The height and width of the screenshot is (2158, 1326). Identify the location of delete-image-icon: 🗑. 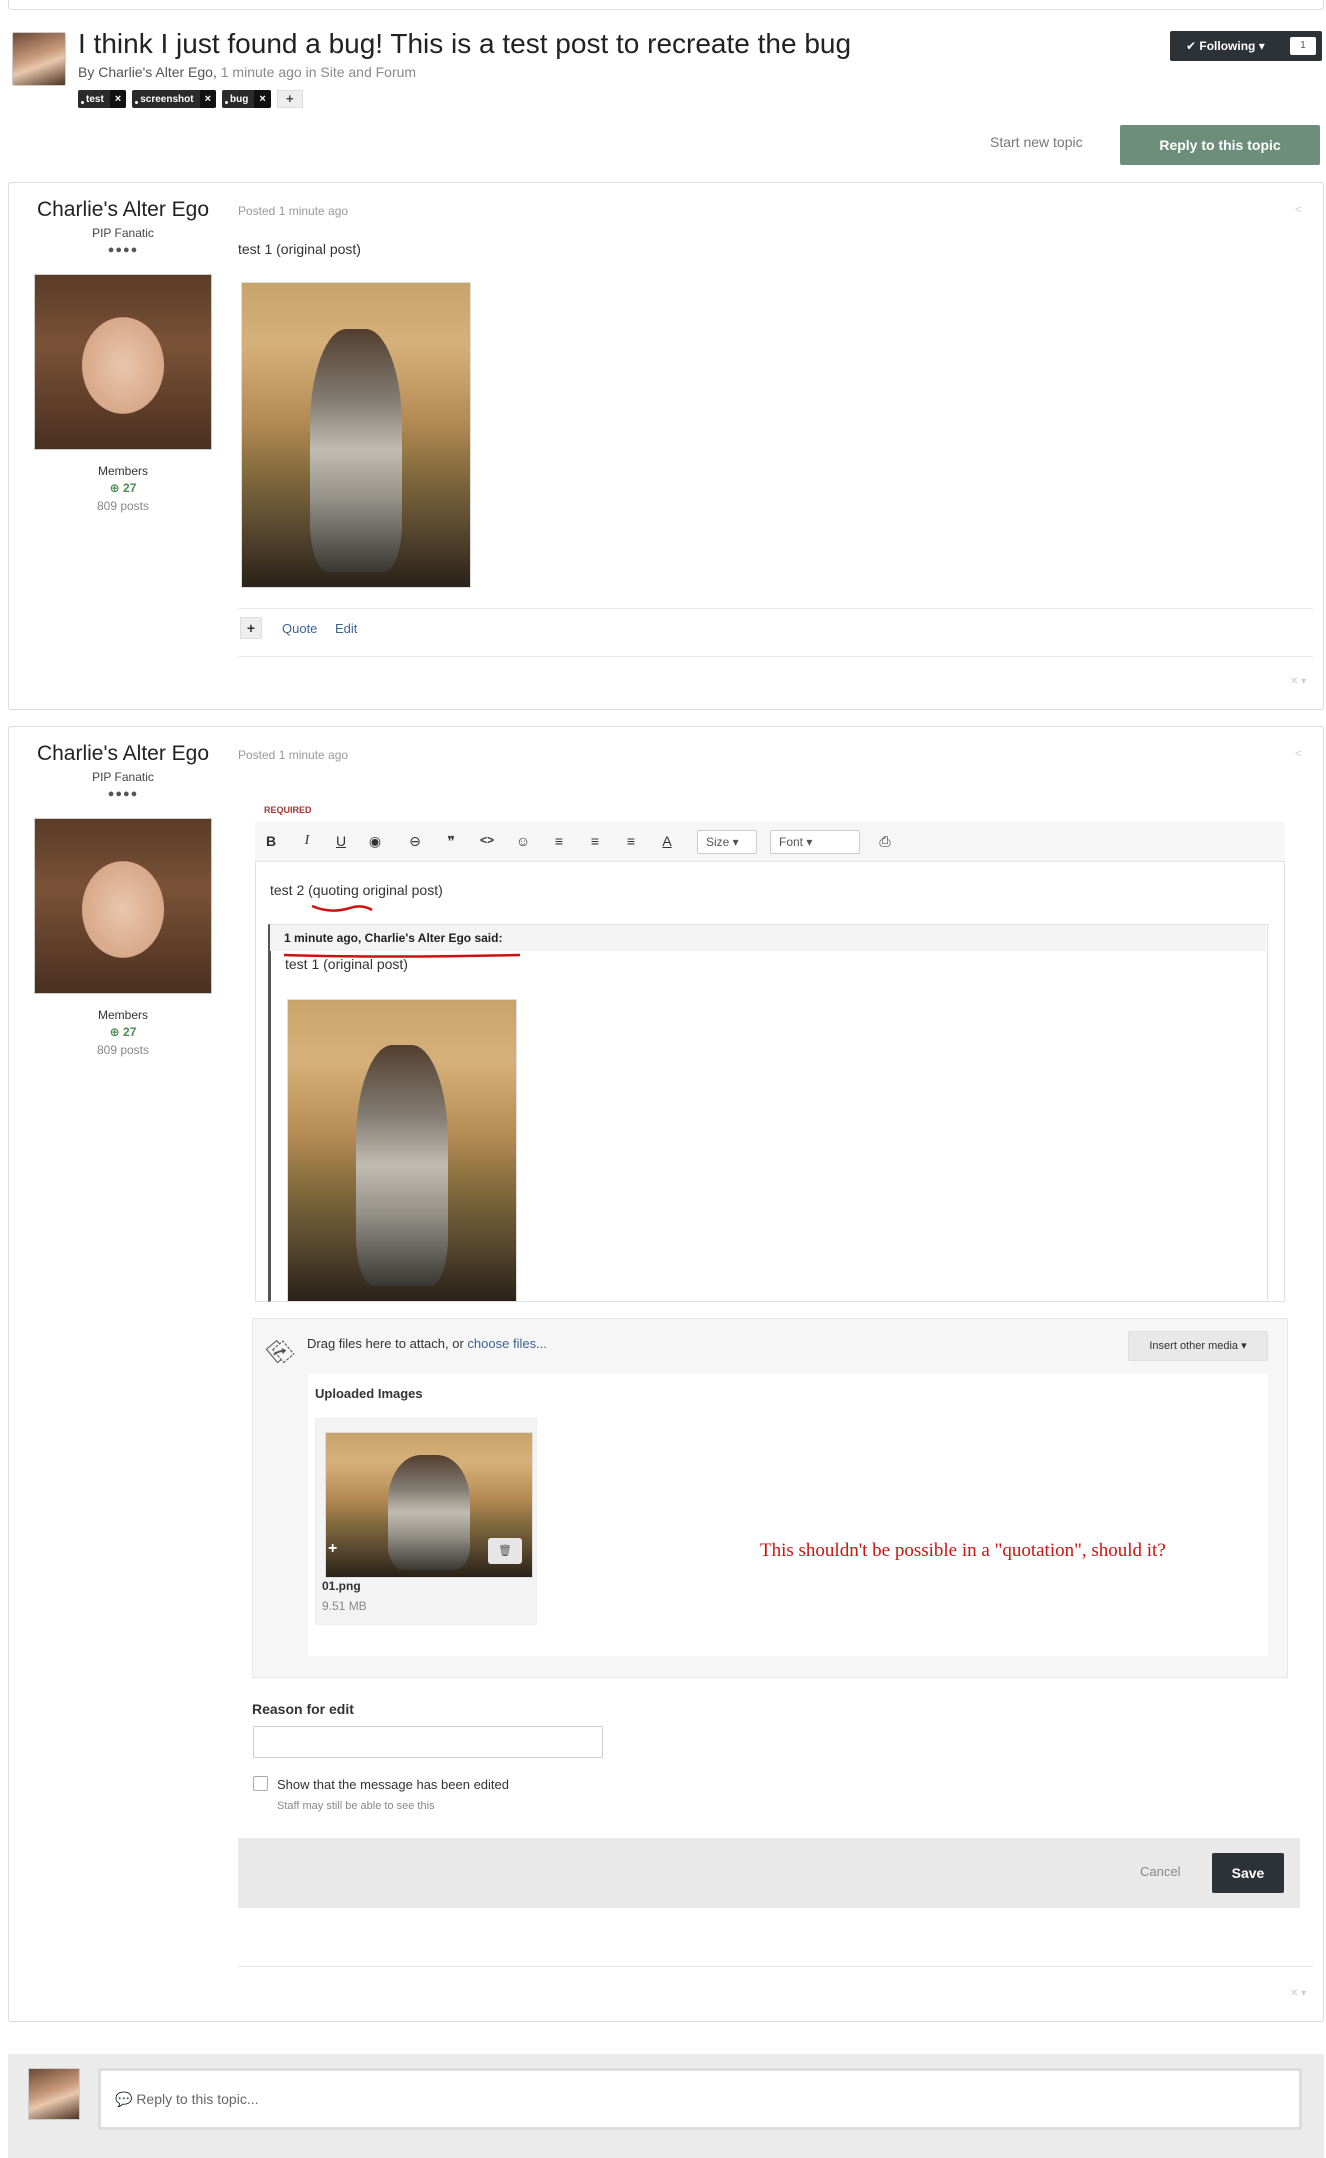
(505, 1551).